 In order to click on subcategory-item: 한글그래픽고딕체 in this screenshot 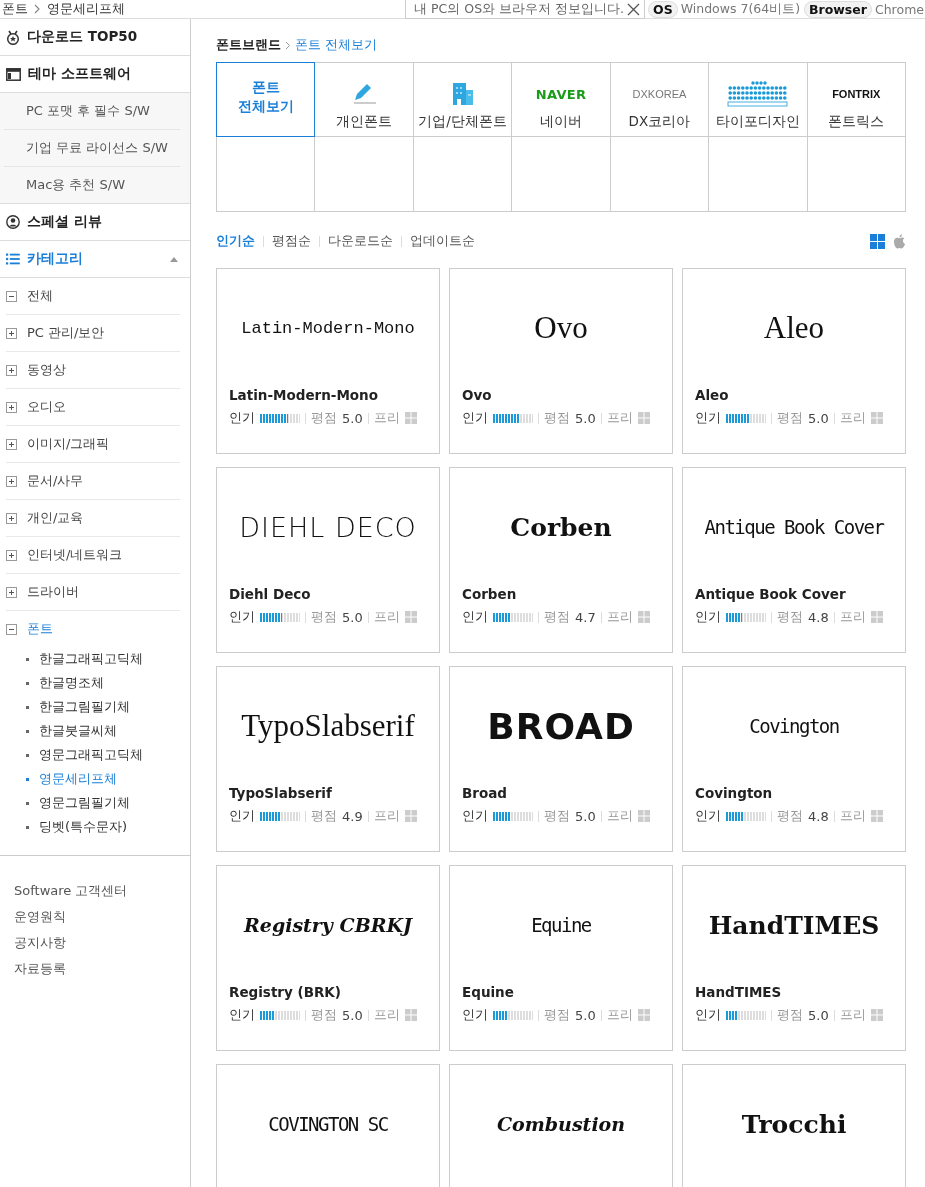, I will do `click(93, 659)`.